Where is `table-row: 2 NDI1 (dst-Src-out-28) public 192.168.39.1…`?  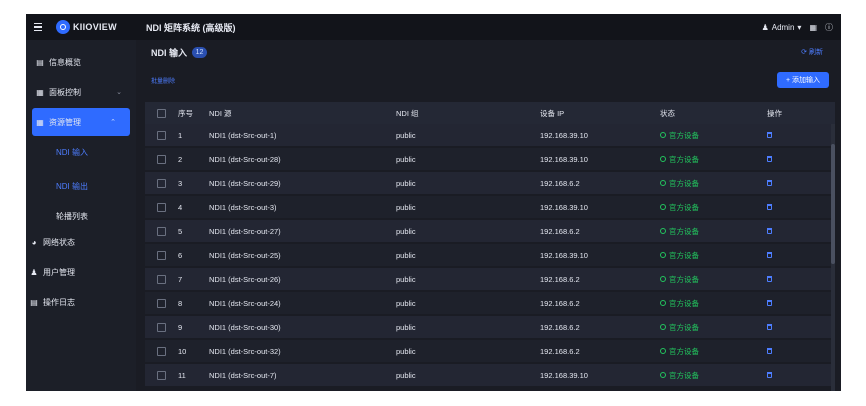
table-row: 2 NDI1 (dst-Src-out-28) public 192.168.39.1… is located at coordinates (490, 159).